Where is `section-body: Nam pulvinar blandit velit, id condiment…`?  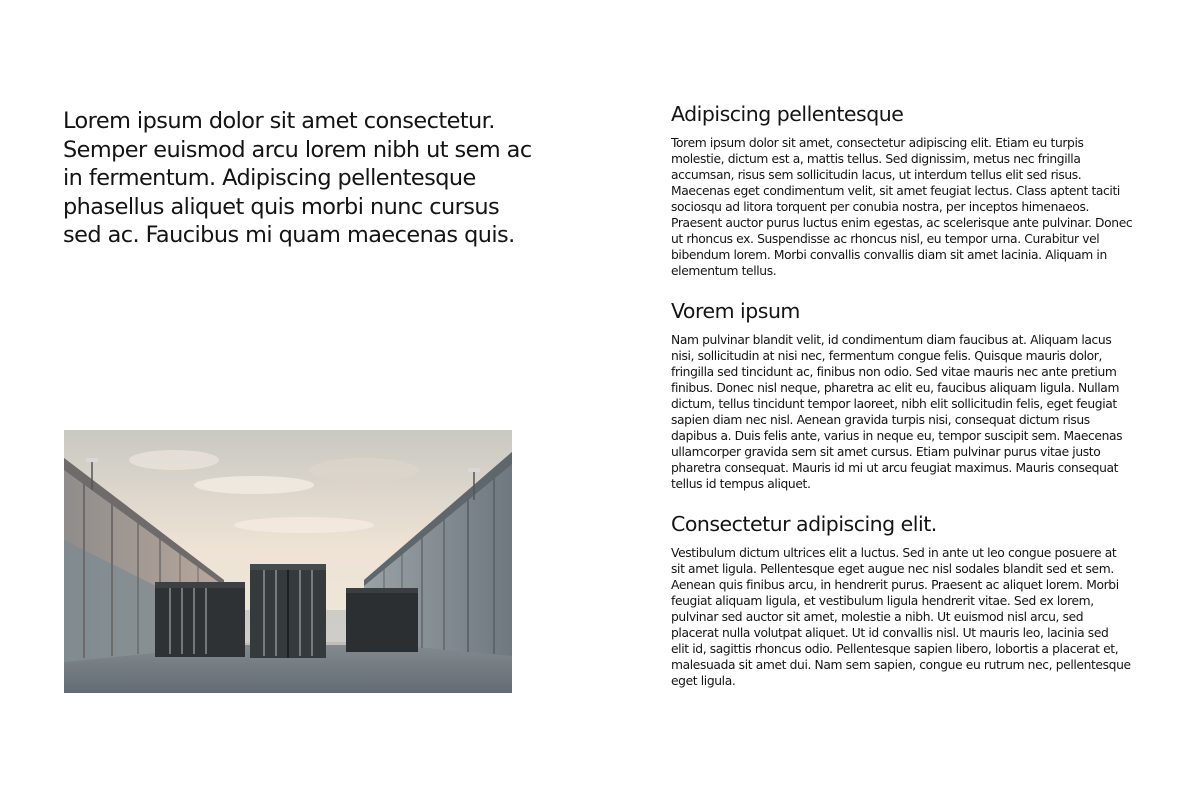
section-body: Nam pulvinar blandit velit, id condiment… is located at coordinates (897, 412).